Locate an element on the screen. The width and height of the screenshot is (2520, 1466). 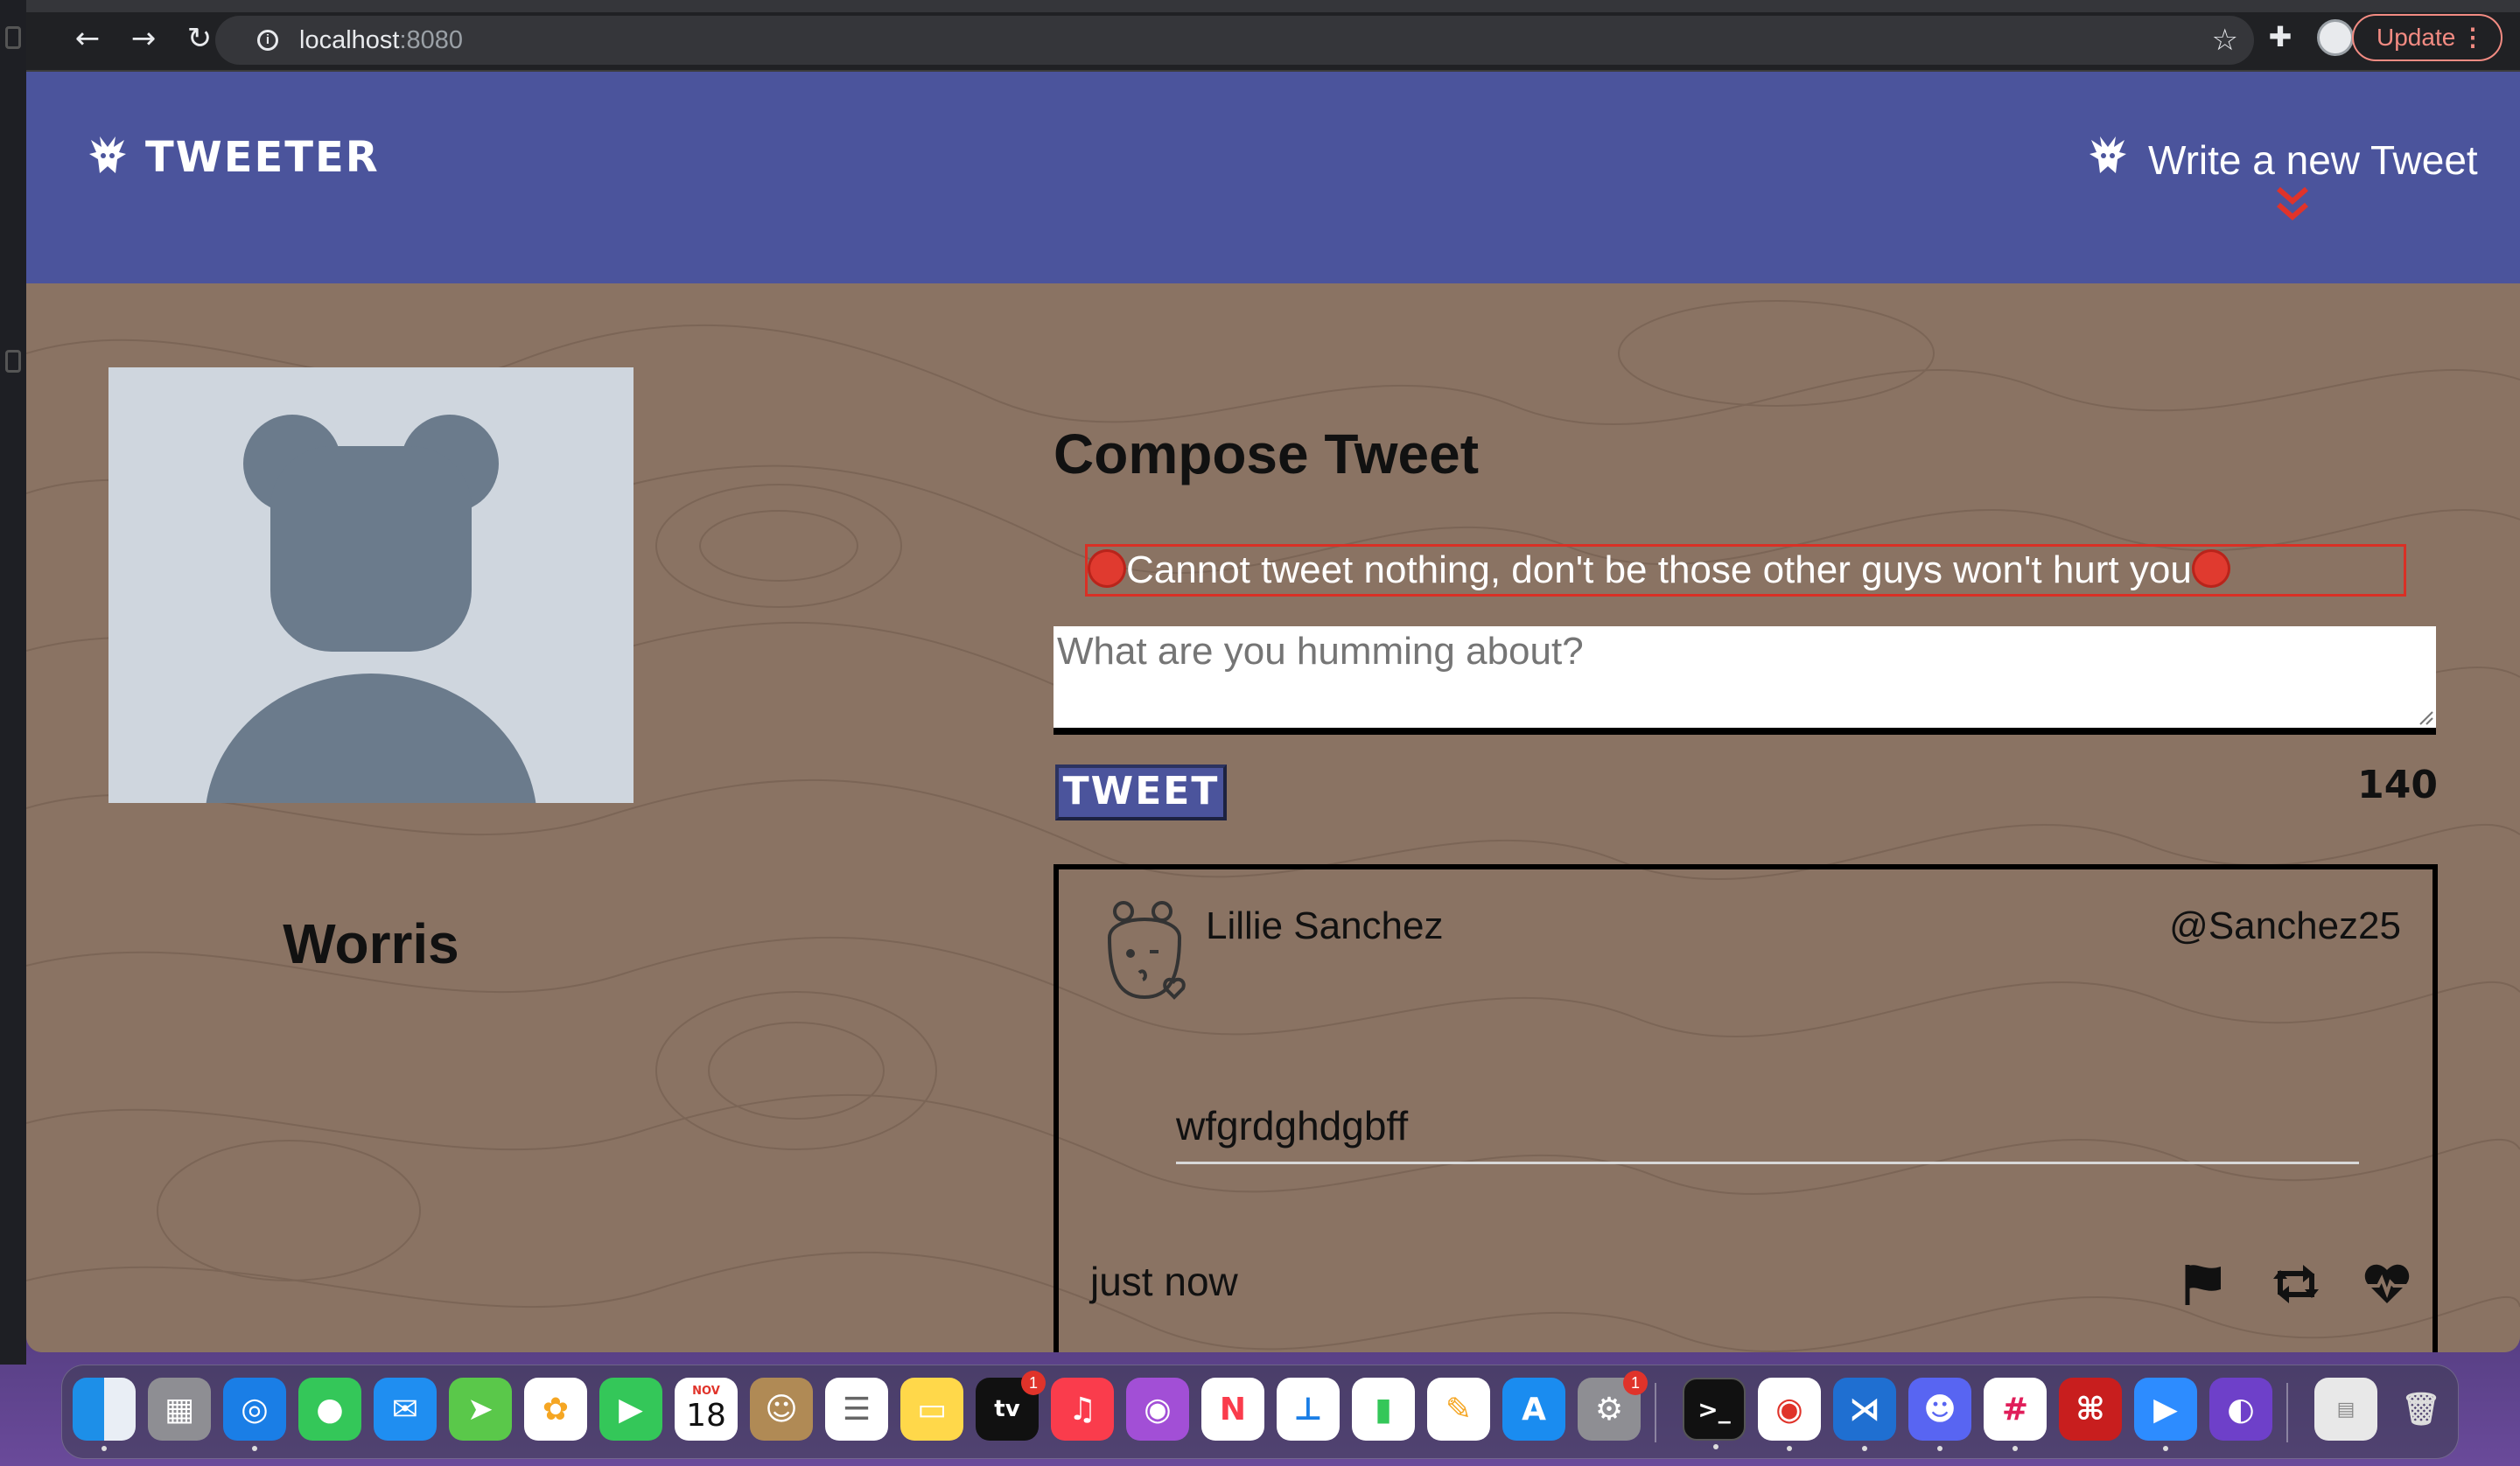
apple-tv-icon: tv 1 is located at coordinates (1011, 1406).